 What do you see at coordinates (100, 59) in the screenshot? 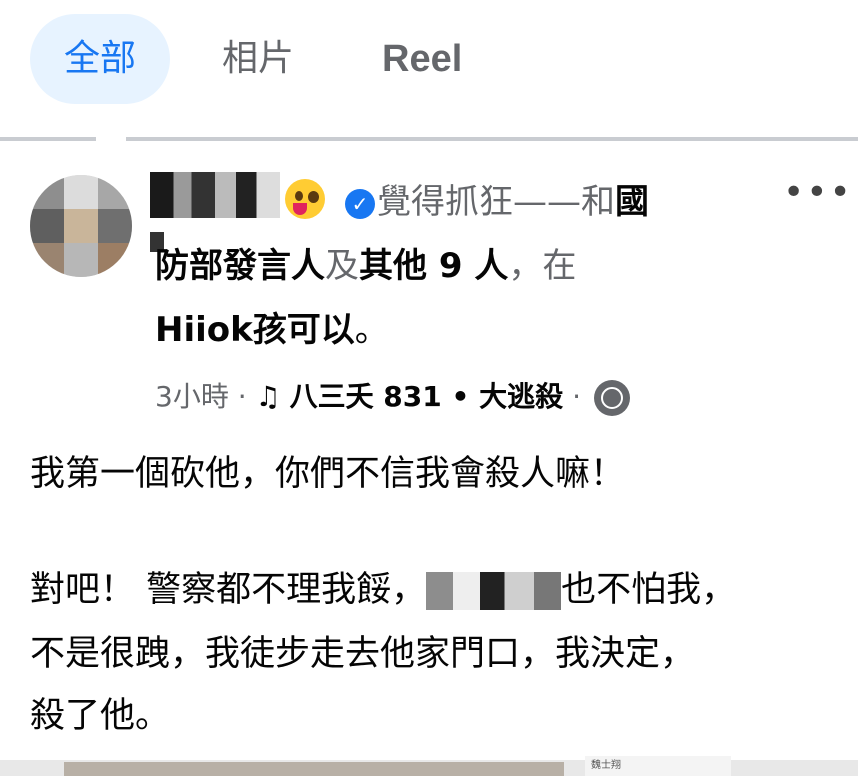
I see `tab-all: 全部` at bounding box center [100, 59].